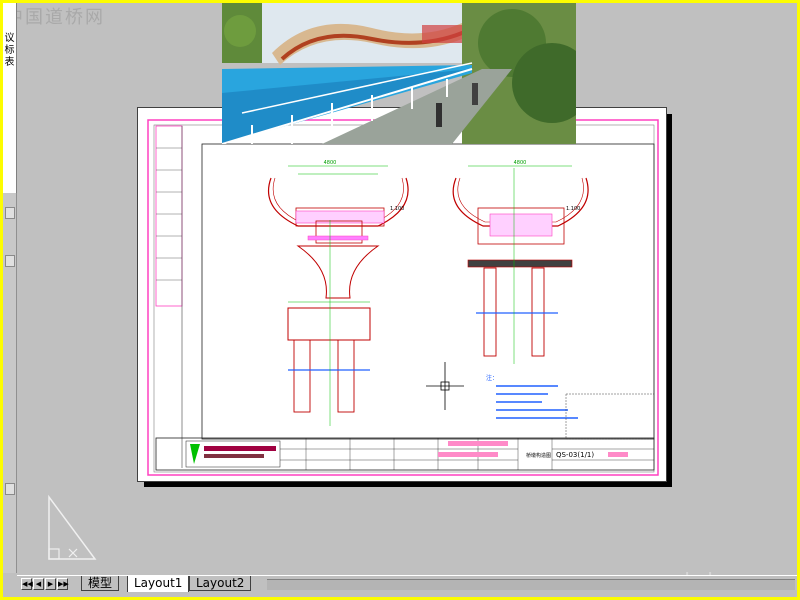  What do you see at coordinates (338, 293) in the screenshot?
I see `left-pier-elevation: 4800 1.100` at bounding box center [338, 293].